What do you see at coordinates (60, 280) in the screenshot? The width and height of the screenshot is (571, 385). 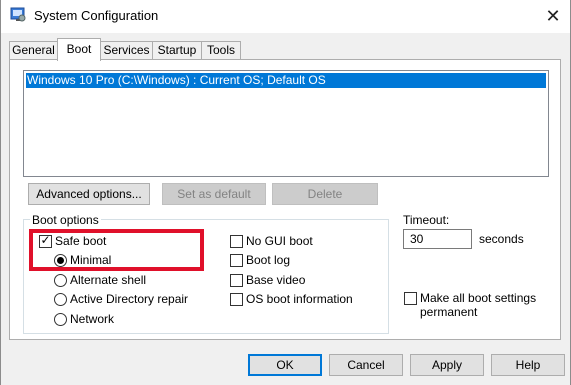 I see `alternate-shell-radio` at bounding box center [60, 280].